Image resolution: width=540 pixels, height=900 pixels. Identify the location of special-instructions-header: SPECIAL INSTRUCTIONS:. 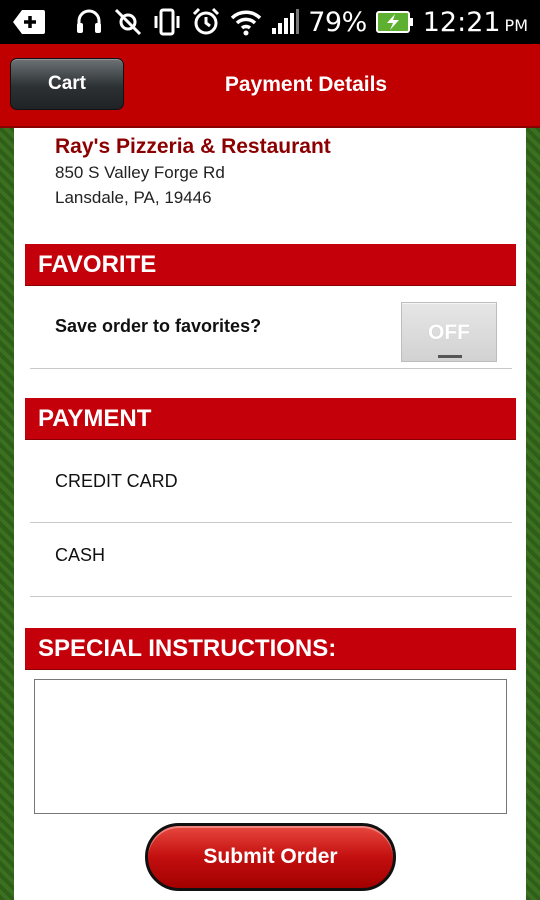
(270, 649).